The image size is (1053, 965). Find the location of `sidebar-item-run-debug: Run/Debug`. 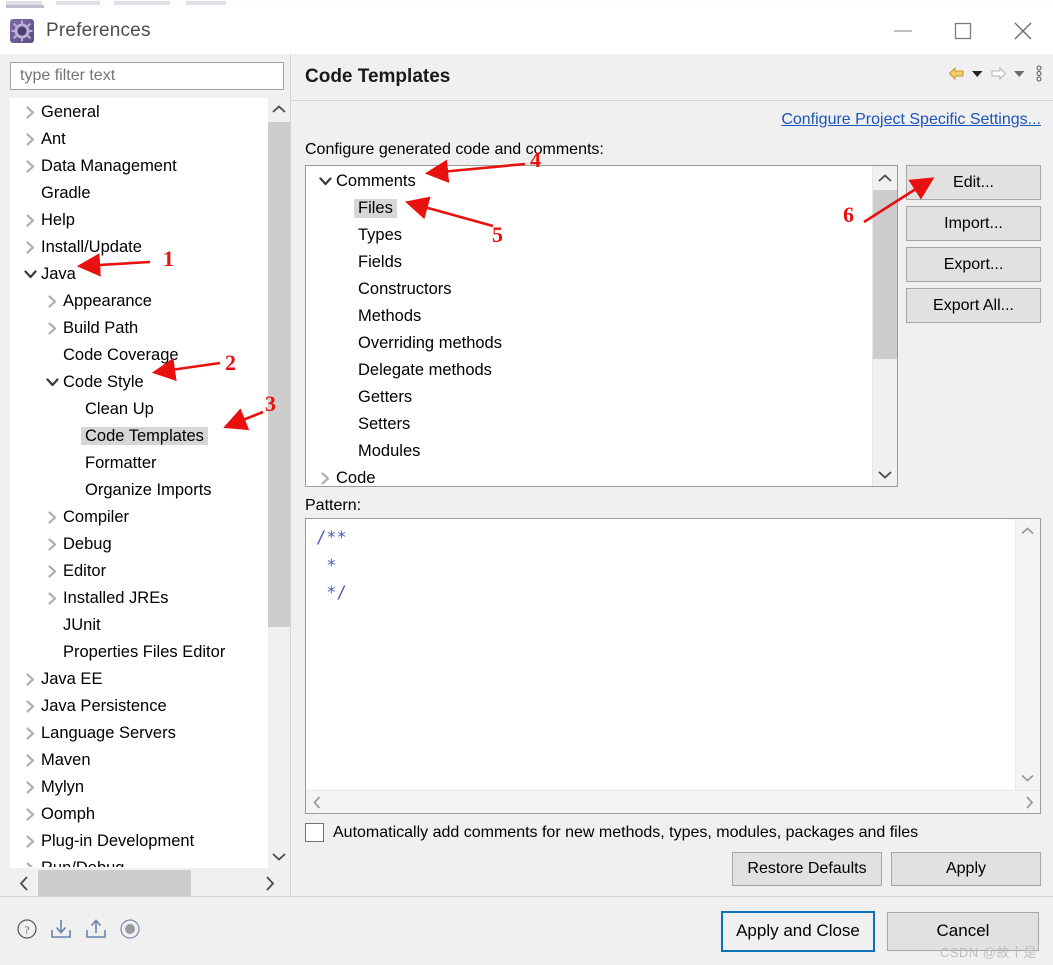

sidebar-item-run-debug: Run/Debug is located at coordinates (139, 861).